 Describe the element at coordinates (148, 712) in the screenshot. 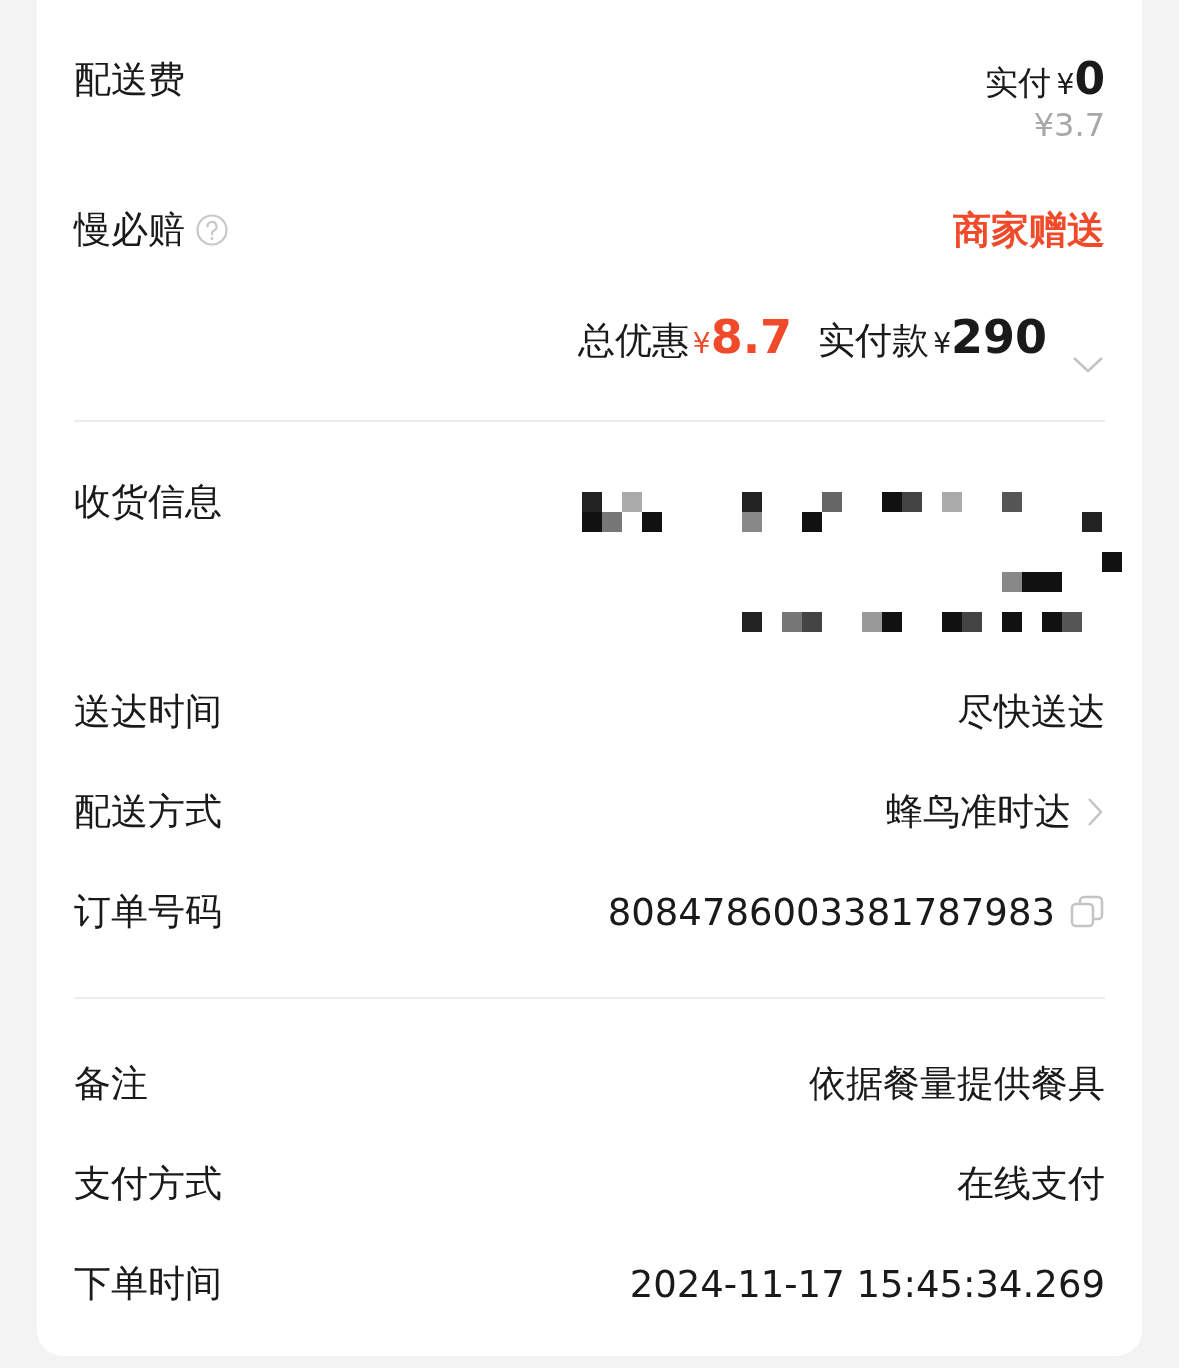

I see `row-label: 送达时间` at that location.